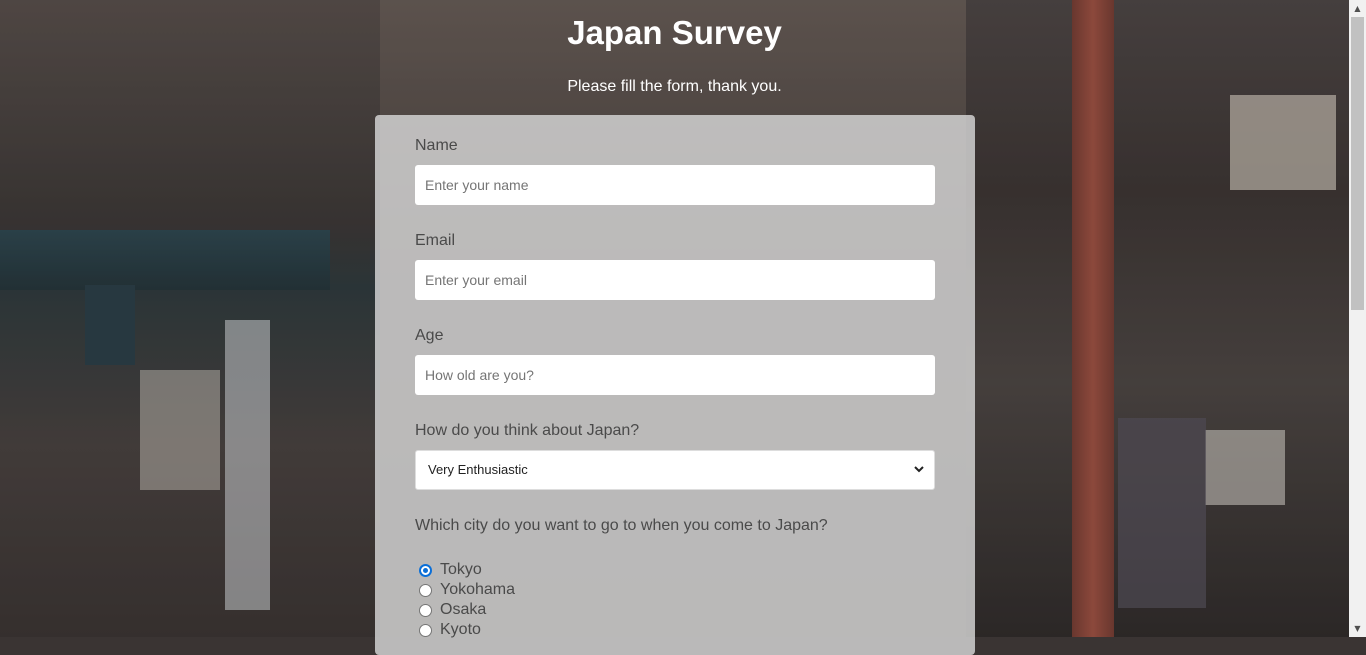  I want to click on email-label: Email, so click(435, 240).